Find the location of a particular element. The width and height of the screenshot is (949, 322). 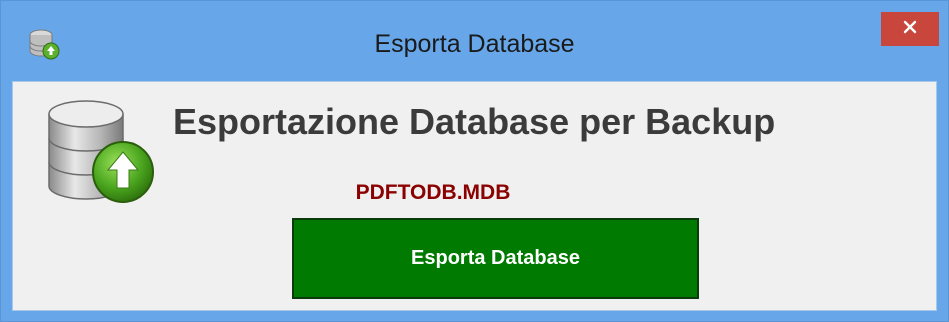

window-title: Esporta Database is located at coordinates (474, 44).